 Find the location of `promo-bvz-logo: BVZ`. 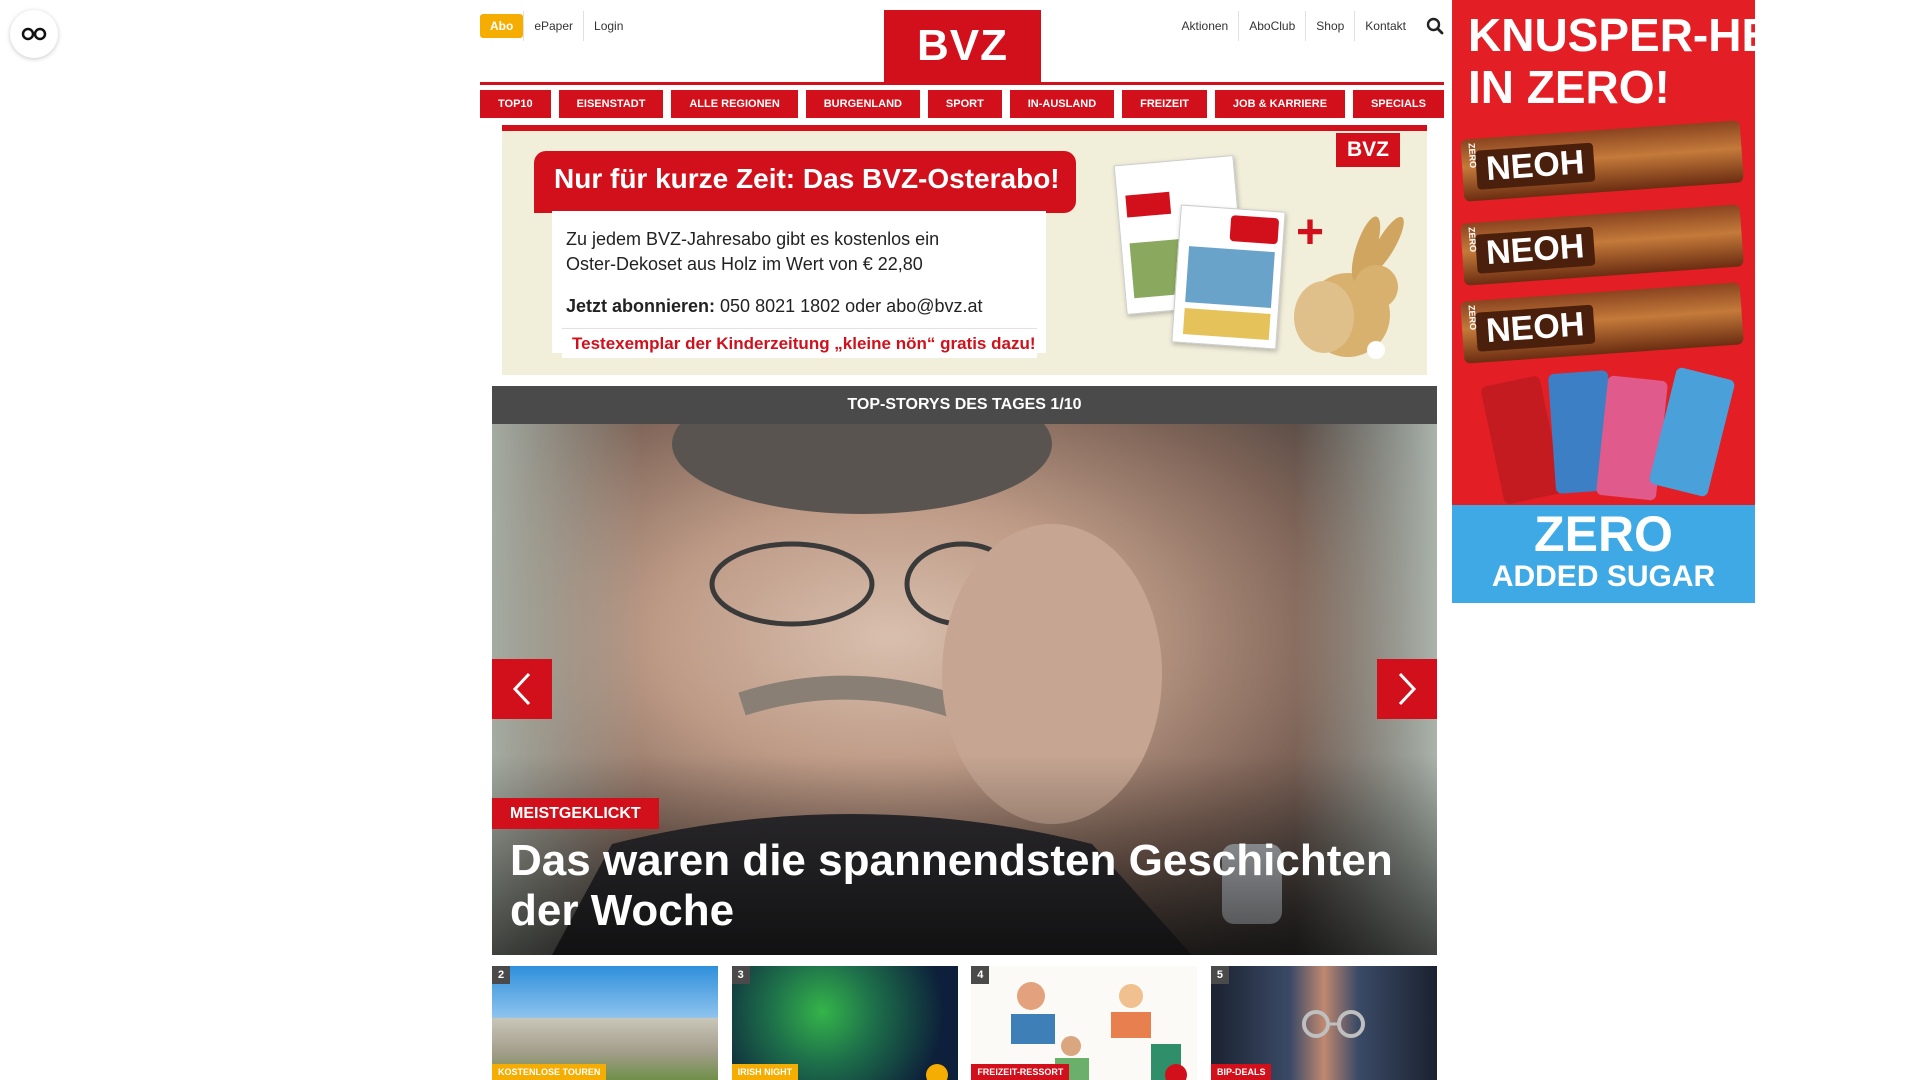

promo-bvz-logo: BVZ is located at coordinates (1368, 150).